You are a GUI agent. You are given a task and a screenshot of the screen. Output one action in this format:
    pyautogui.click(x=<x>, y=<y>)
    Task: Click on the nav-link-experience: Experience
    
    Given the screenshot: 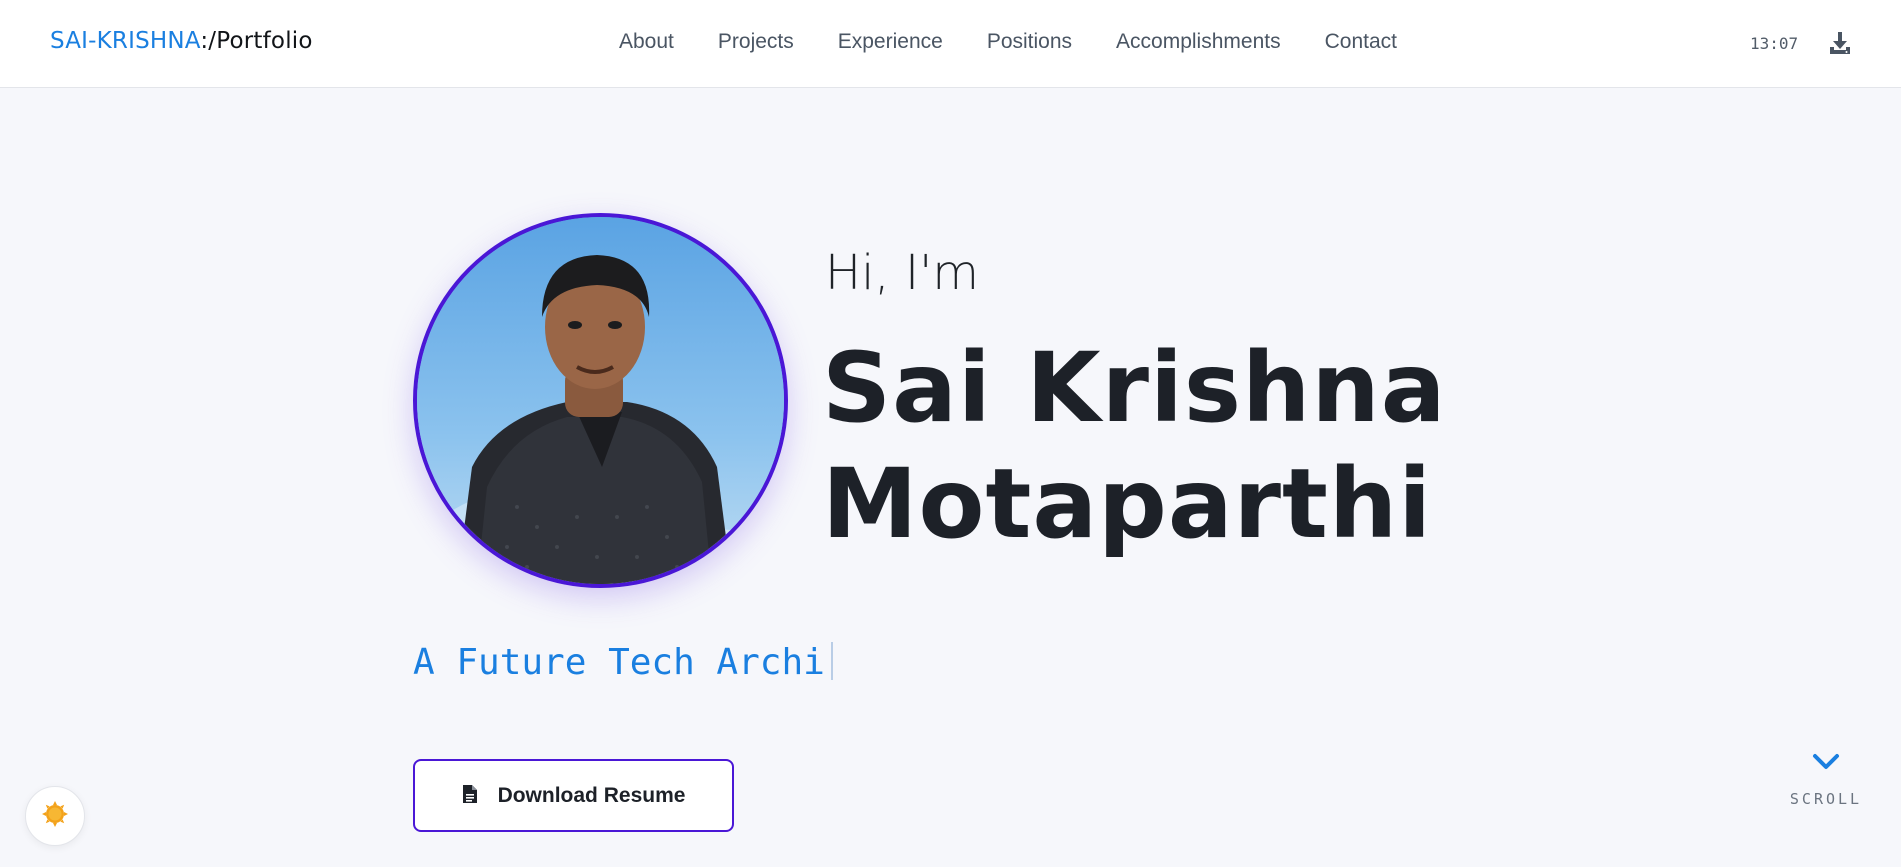 What is the action you would take?
    pyautogui.click(x=890, y=42)
    